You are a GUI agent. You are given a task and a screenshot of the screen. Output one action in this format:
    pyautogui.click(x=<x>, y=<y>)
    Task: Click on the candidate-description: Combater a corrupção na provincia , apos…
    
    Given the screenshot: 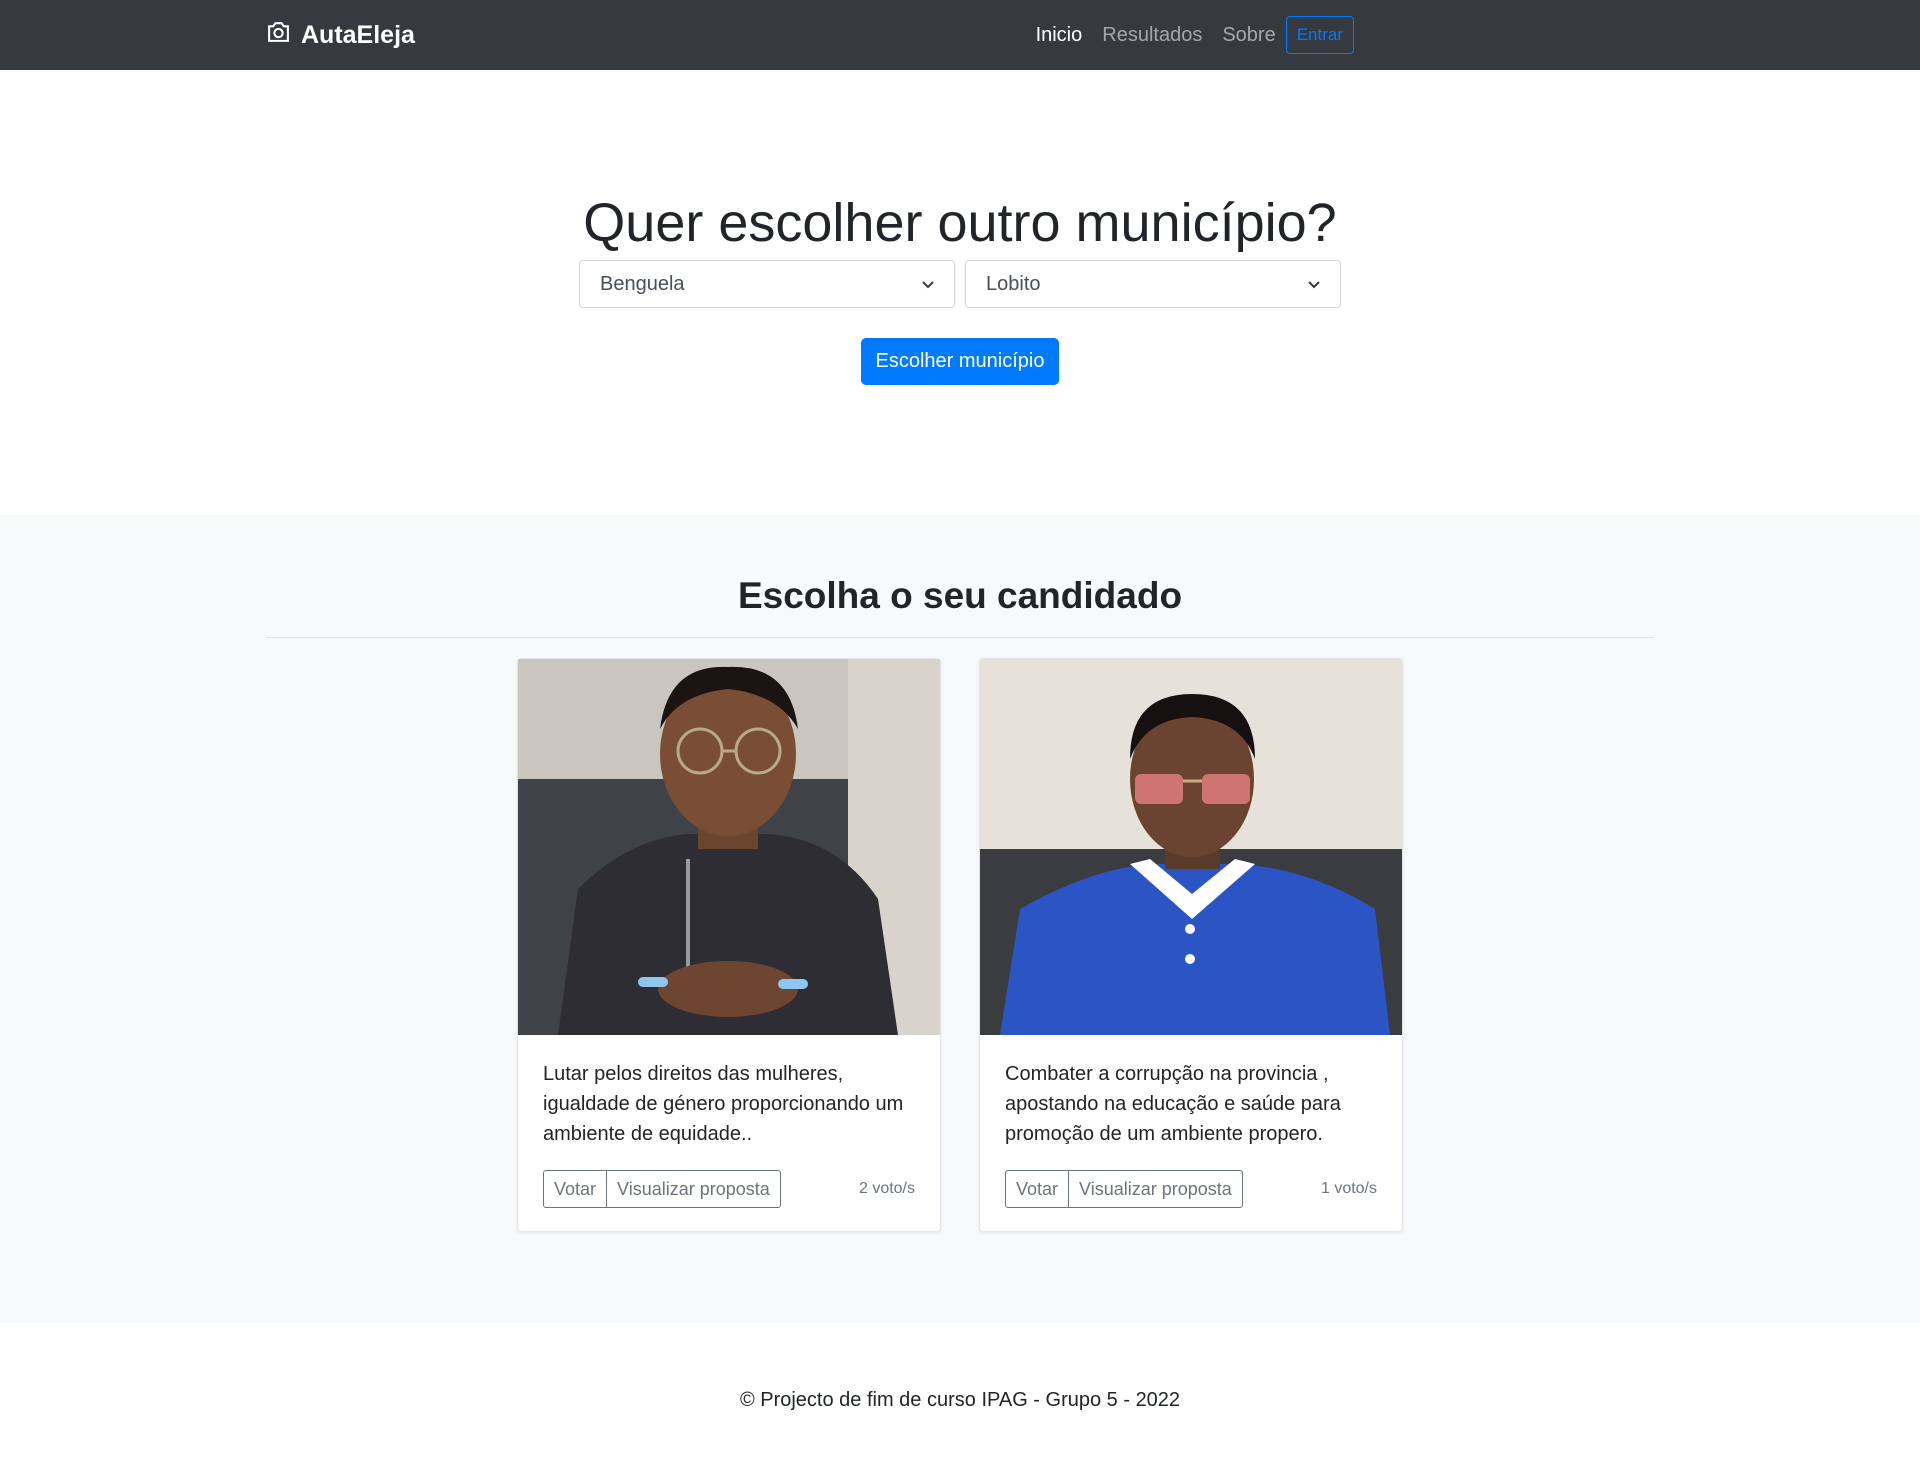 What is the action you would take?
    pyautogui.click(x=1173, y=1104)
    